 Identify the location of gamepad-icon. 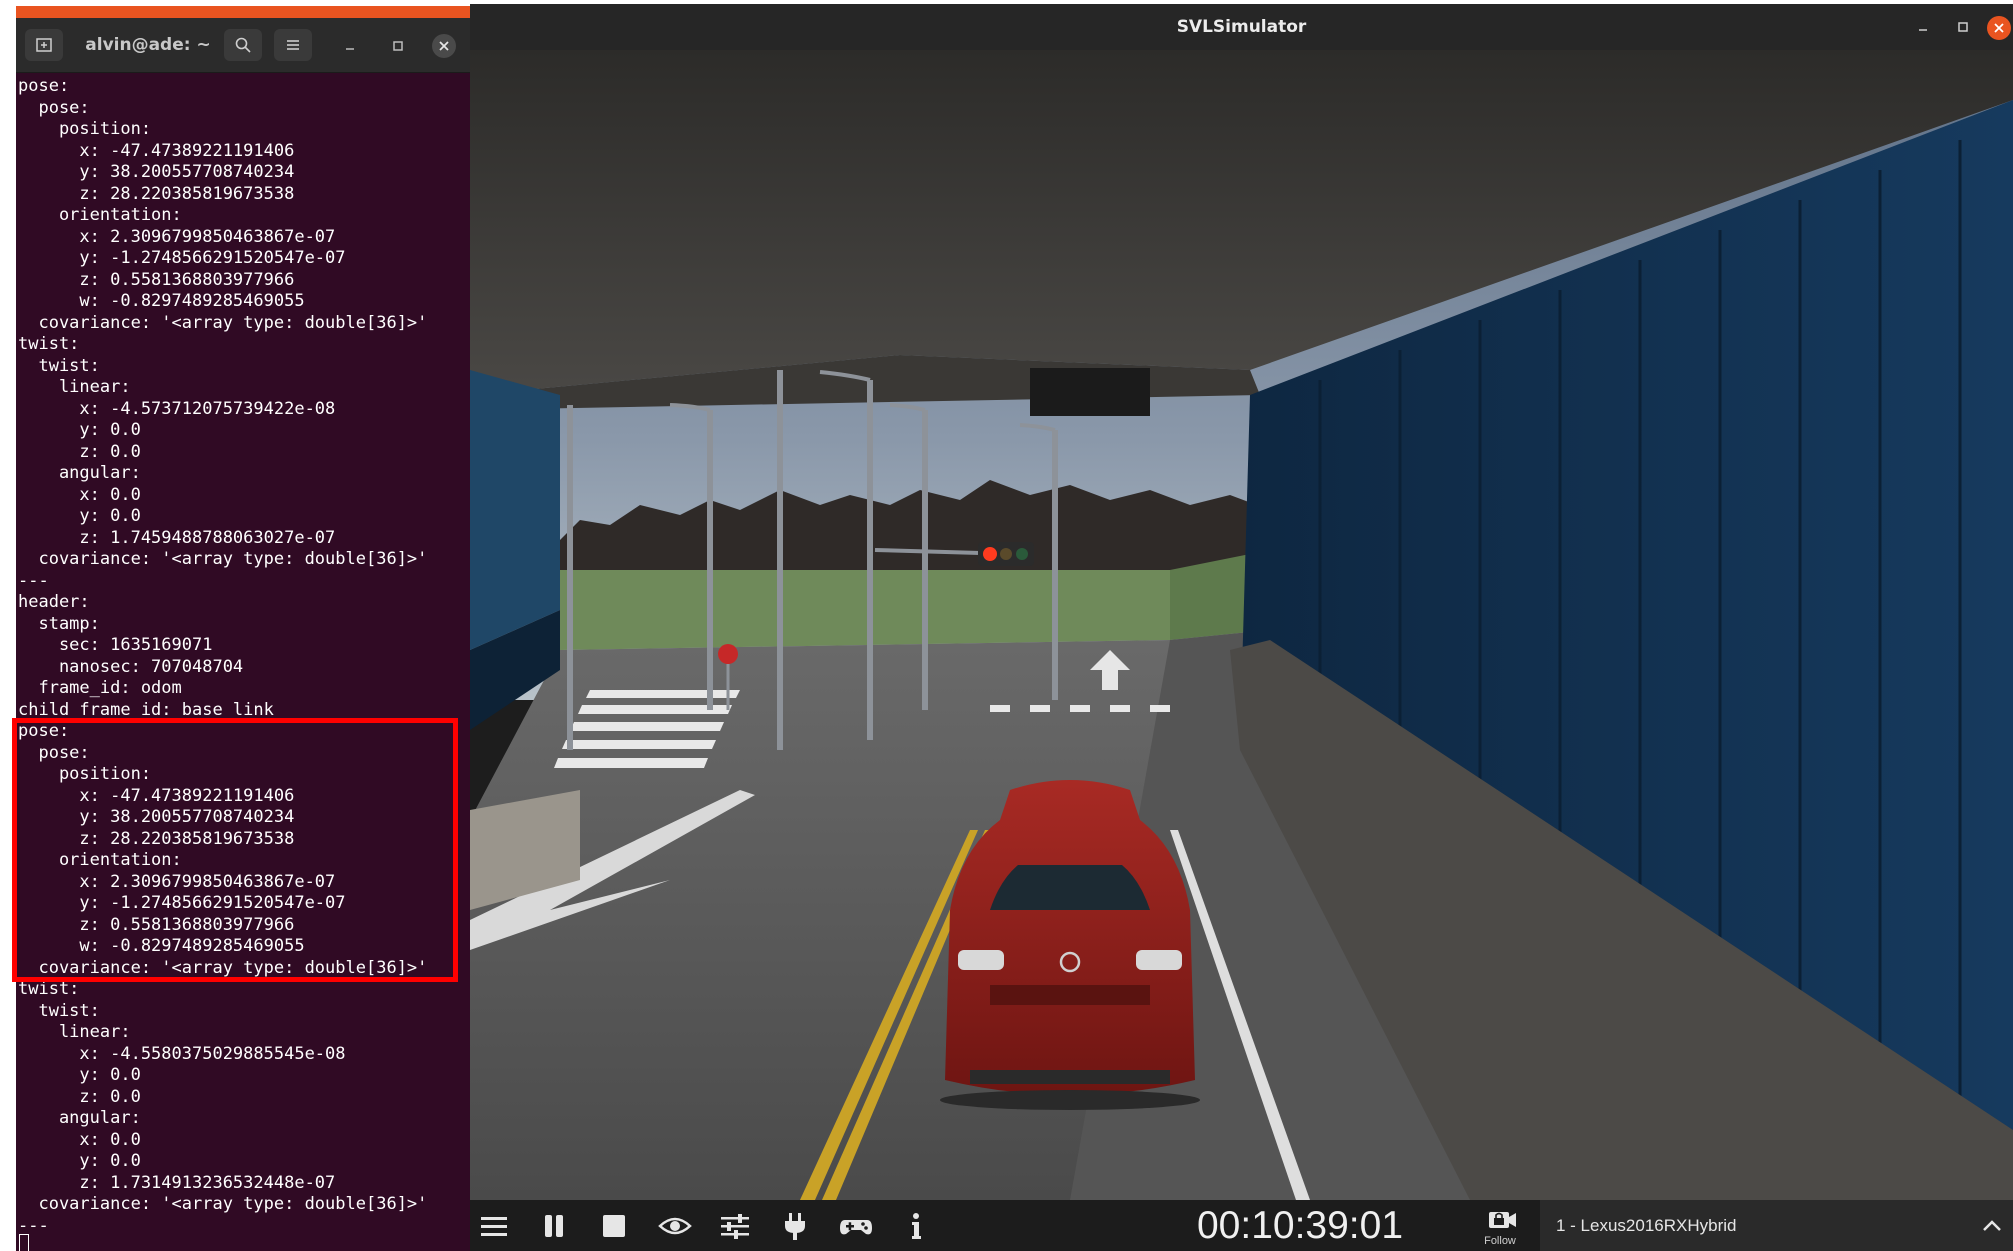
(856, 1227).